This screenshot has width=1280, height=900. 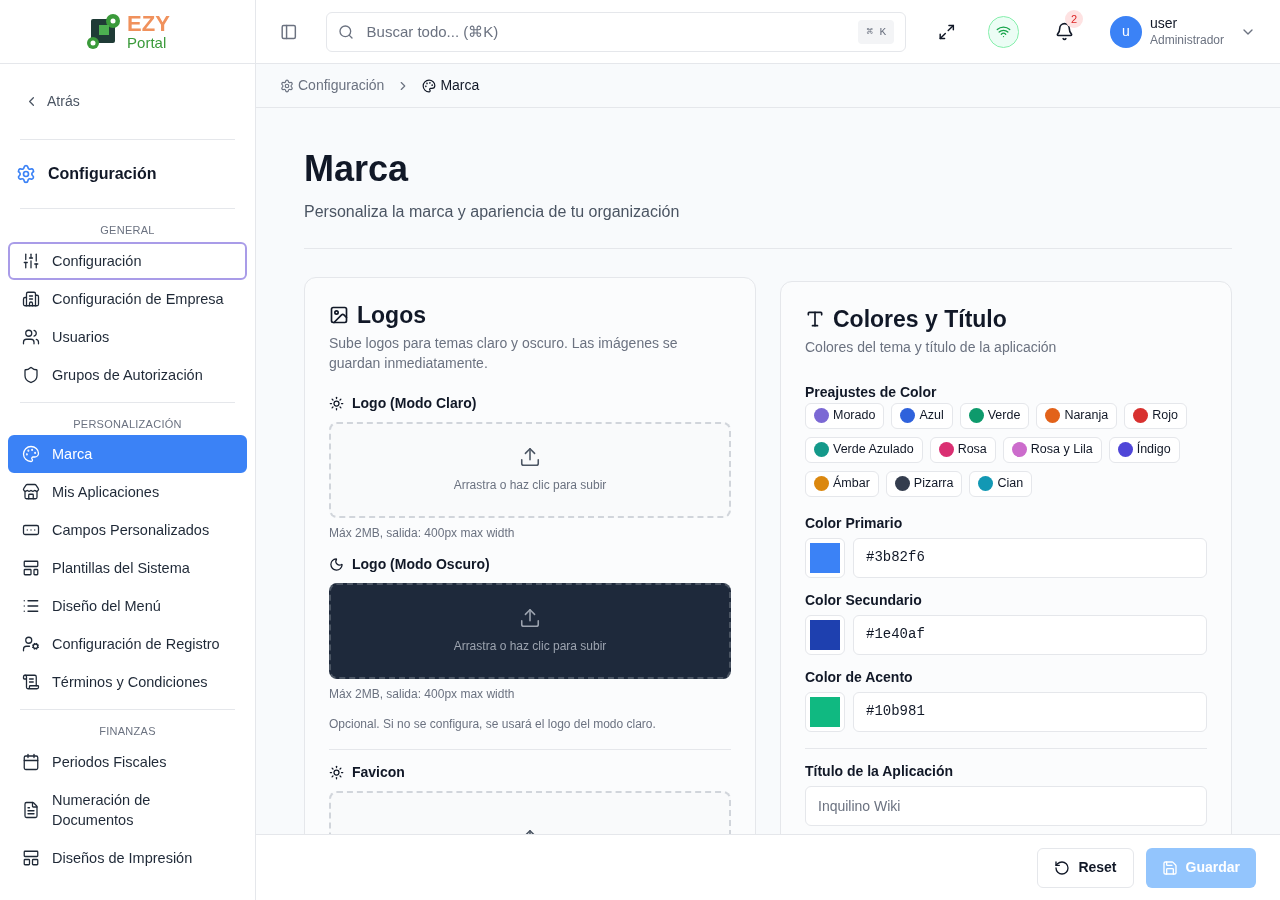 I want to click on sidebar-item: Grupos de Autorización, so click(x=127, y=374).